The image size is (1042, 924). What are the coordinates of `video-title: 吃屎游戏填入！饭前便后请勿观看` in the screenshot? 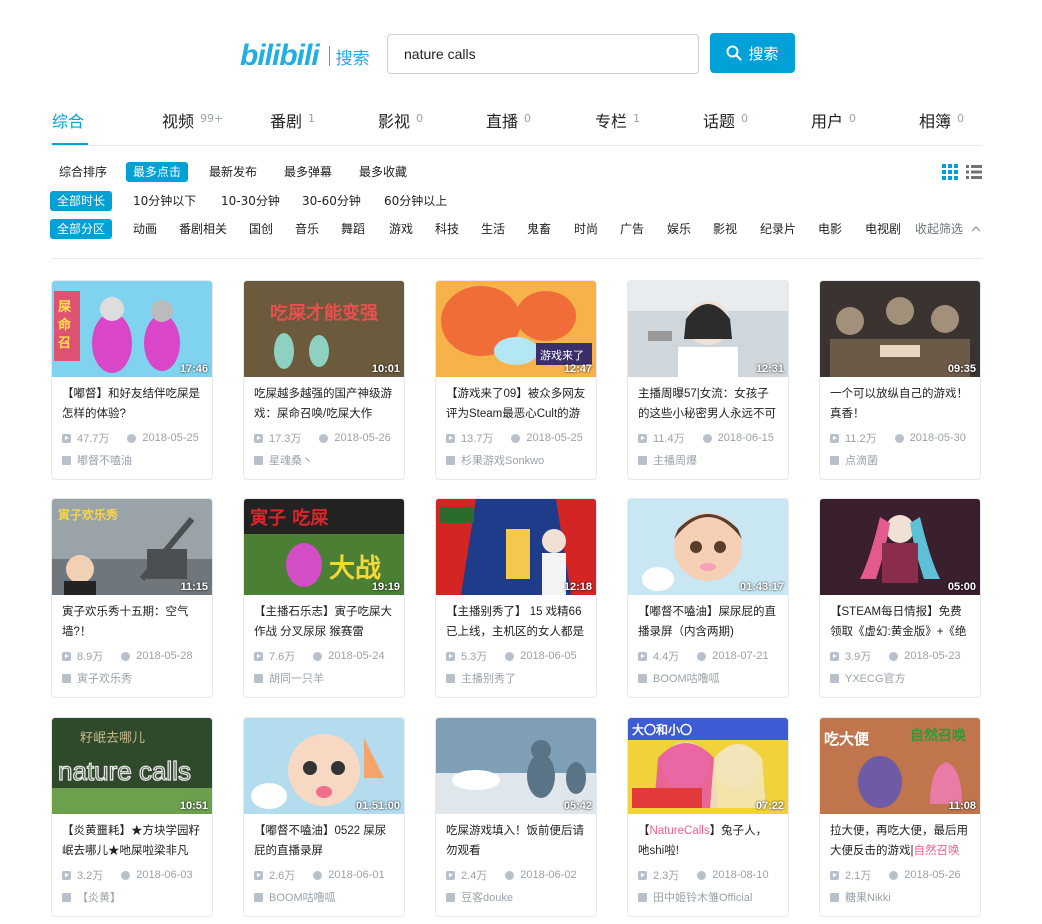 It's located at (516, 838).